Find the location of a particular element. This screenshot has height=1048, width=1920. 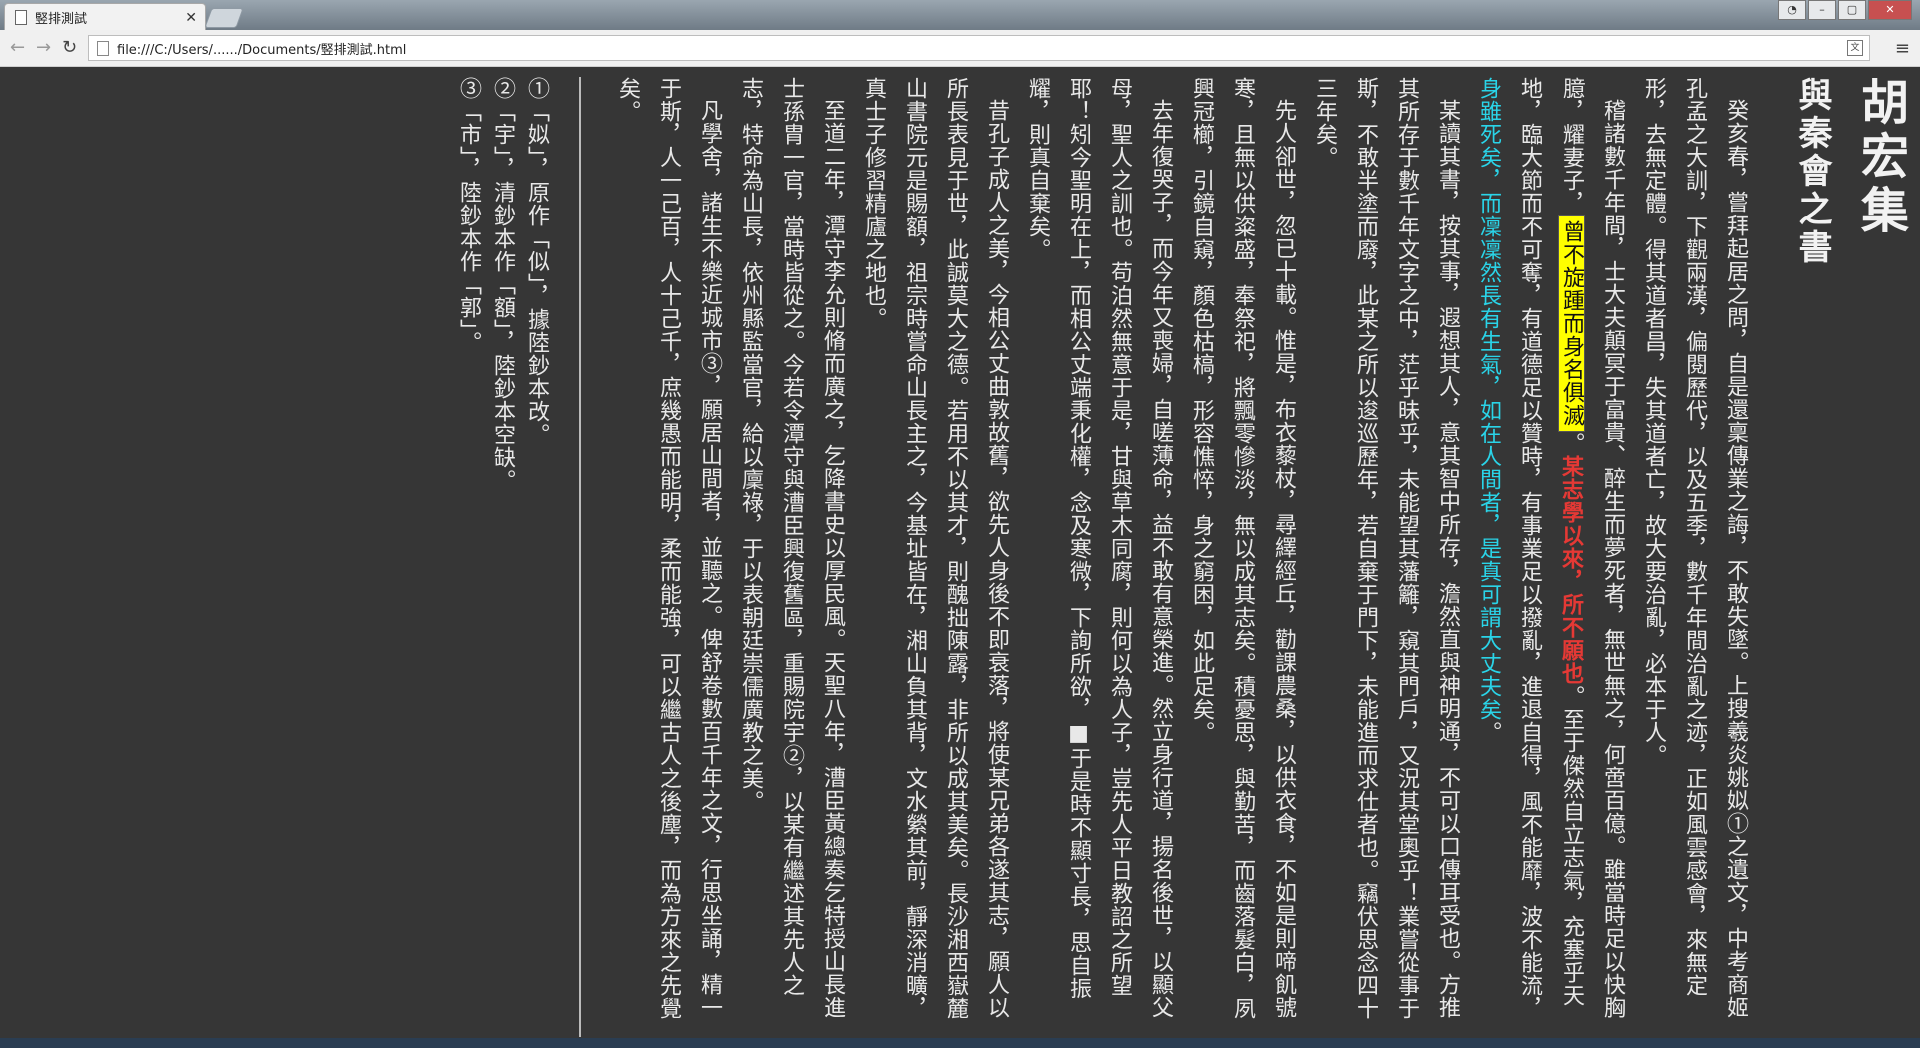

browser-tab: 竪排測試 ✕ is located at coordinates (105, 17).